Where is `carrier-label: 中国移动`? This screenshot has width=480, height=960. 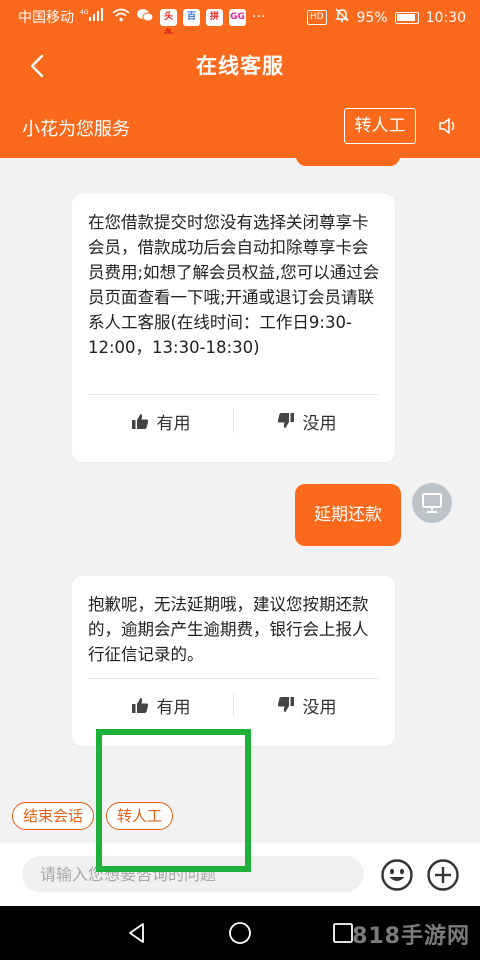 carrier-label: 中国移动 is located at coordinates (46, 18).